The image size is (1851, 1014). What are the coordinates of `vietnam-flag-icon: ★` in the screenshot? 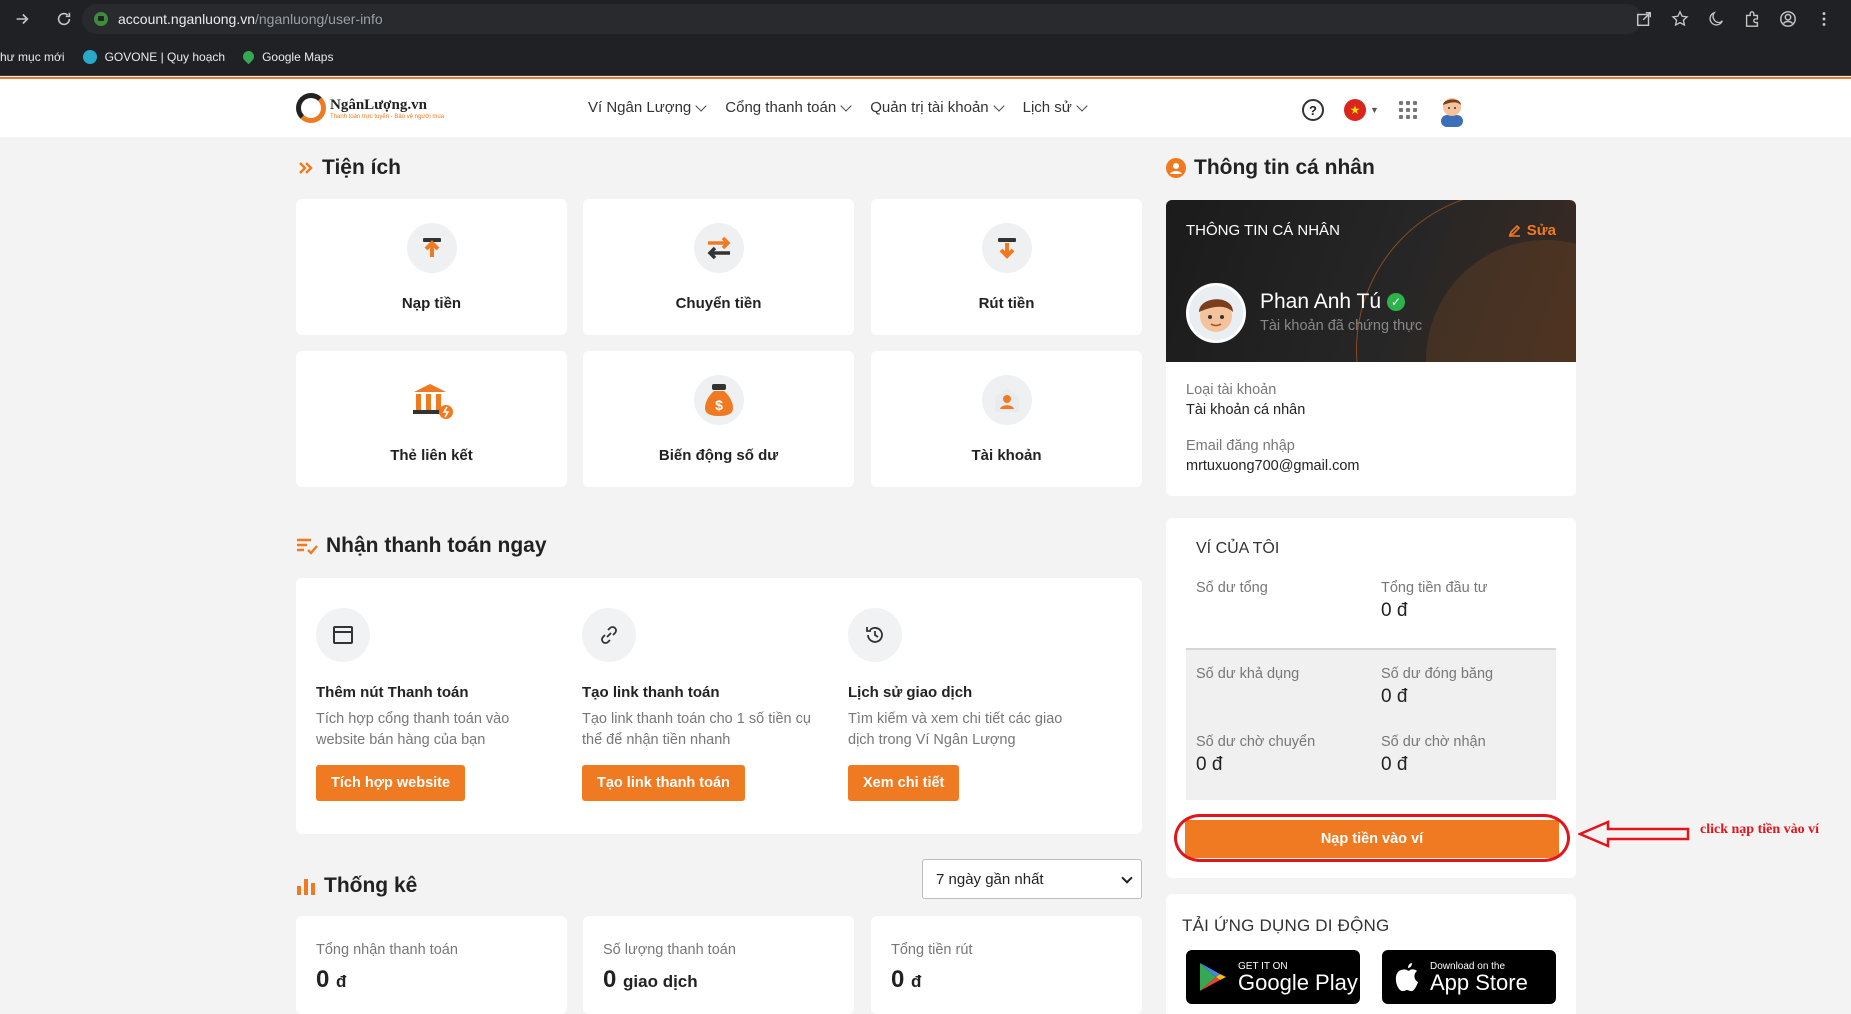 It's located at (1355, 110).